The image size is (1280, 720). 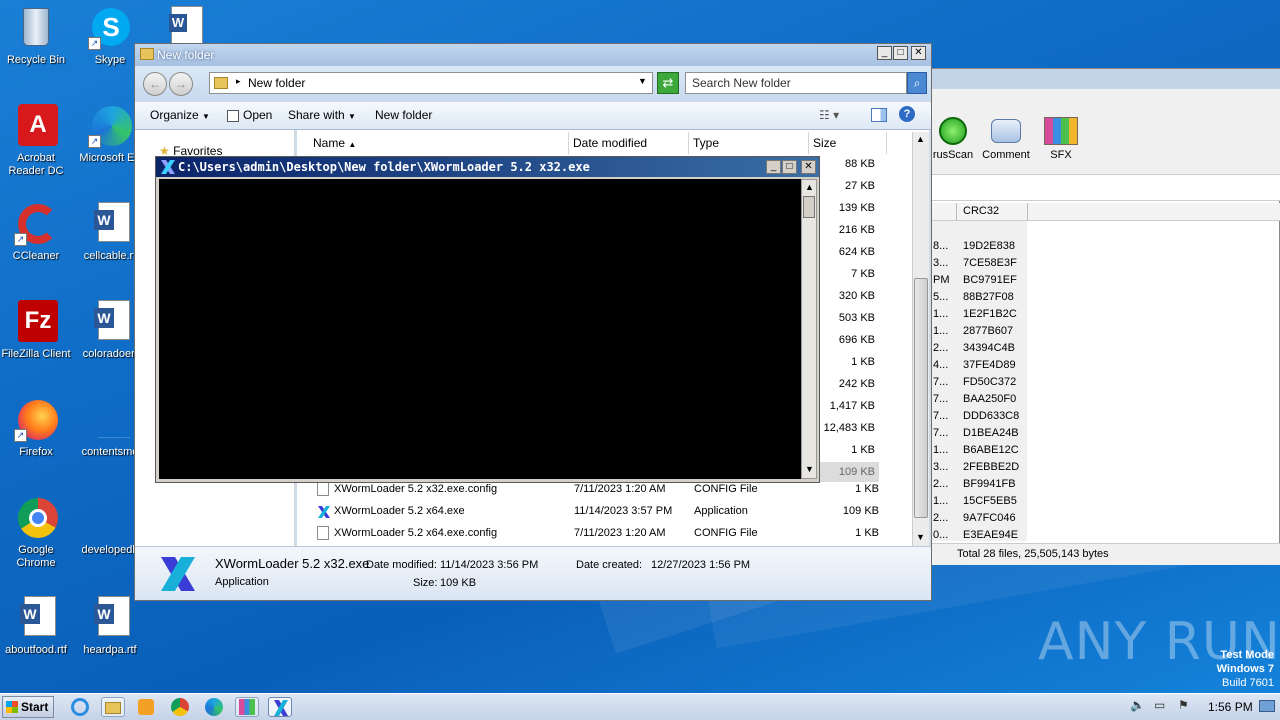 What do you see at coordinates (322, 115) in the screenshot?
I see `share-with-button: Share with ▼` at bounding box center [322, 115].